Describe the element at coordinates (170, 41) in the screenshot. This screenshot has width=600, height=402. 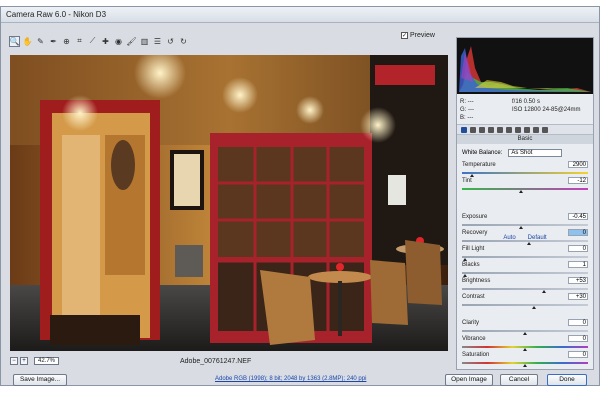
I see `rotate-ccw-icon: ↺` at that location.